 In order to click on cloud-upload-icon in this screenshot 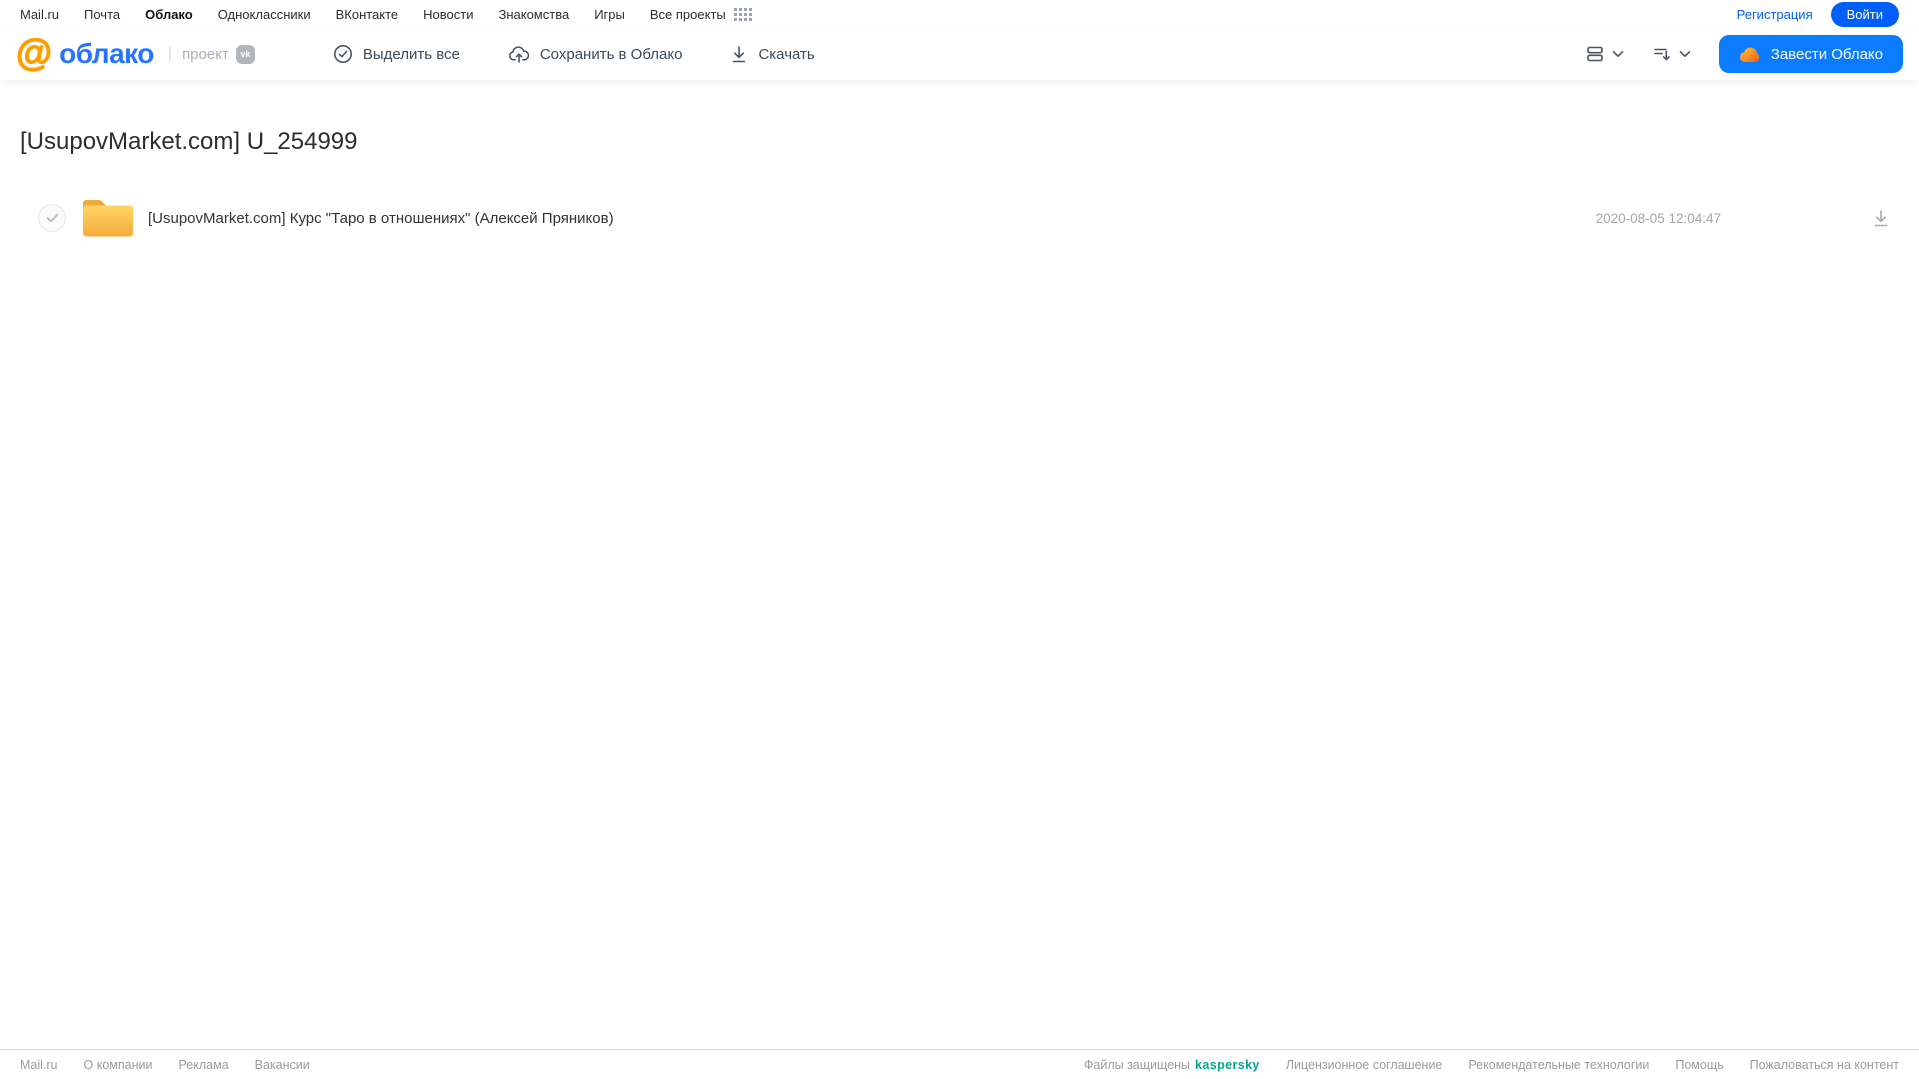, I will do `click(519, 54)`.